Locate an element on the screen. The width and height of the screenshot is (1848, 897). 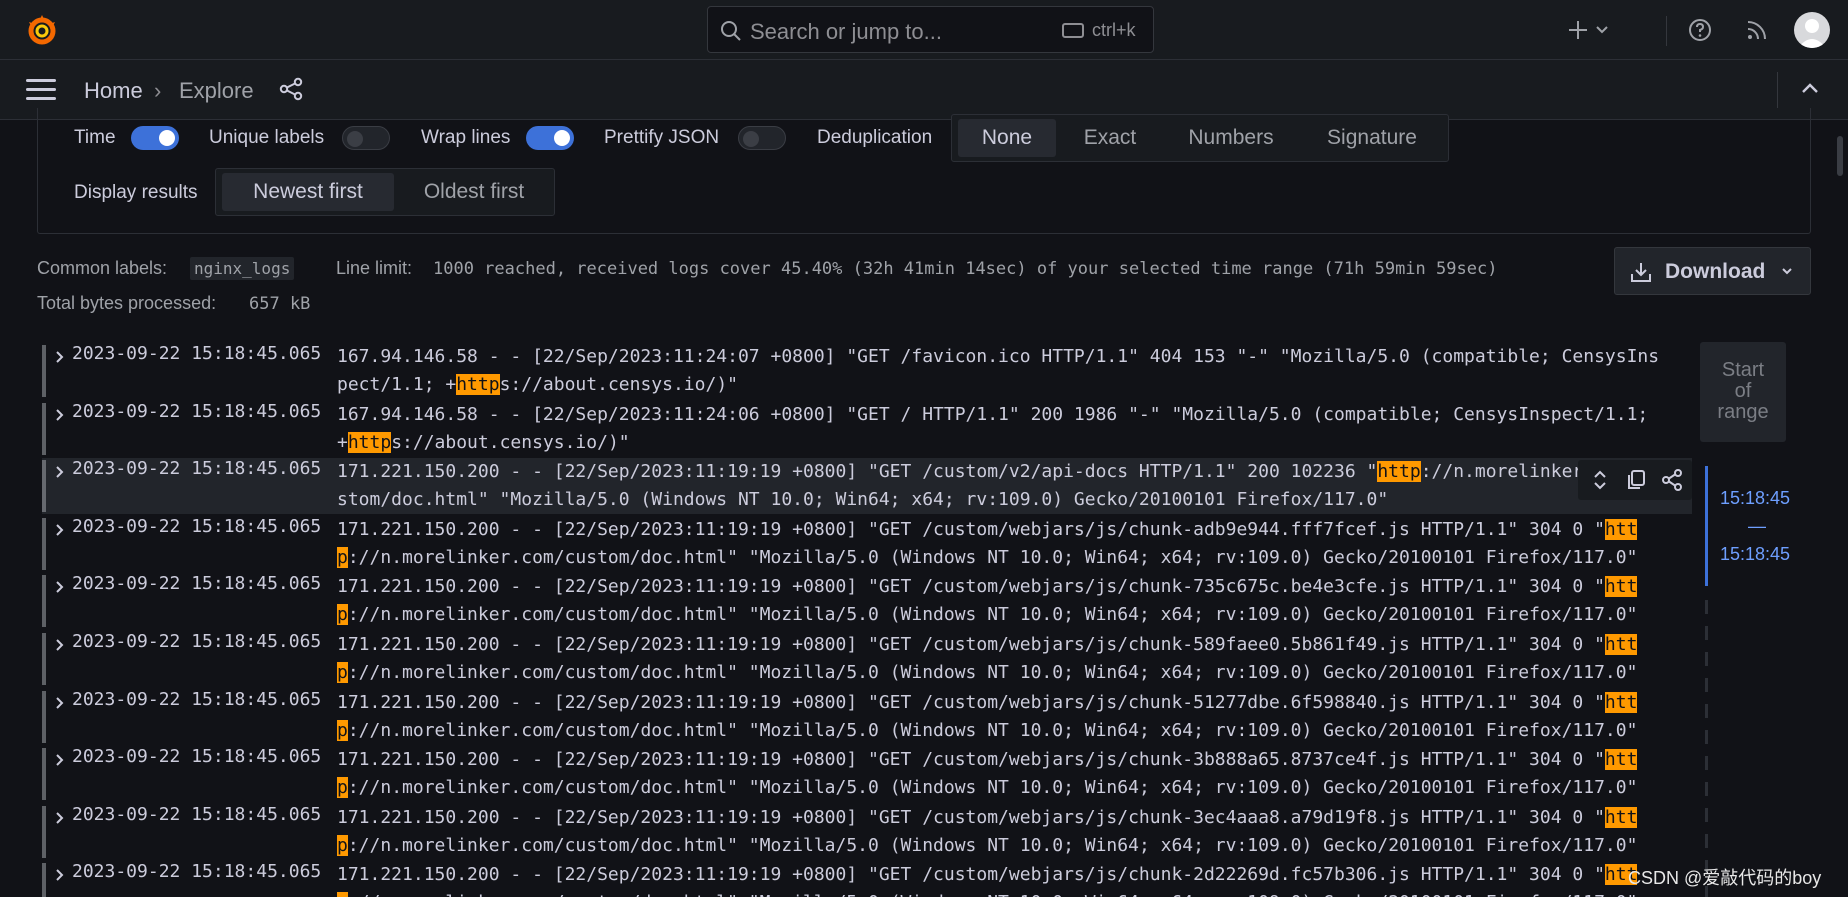
time-toggle is located at coordinates (155, 138).